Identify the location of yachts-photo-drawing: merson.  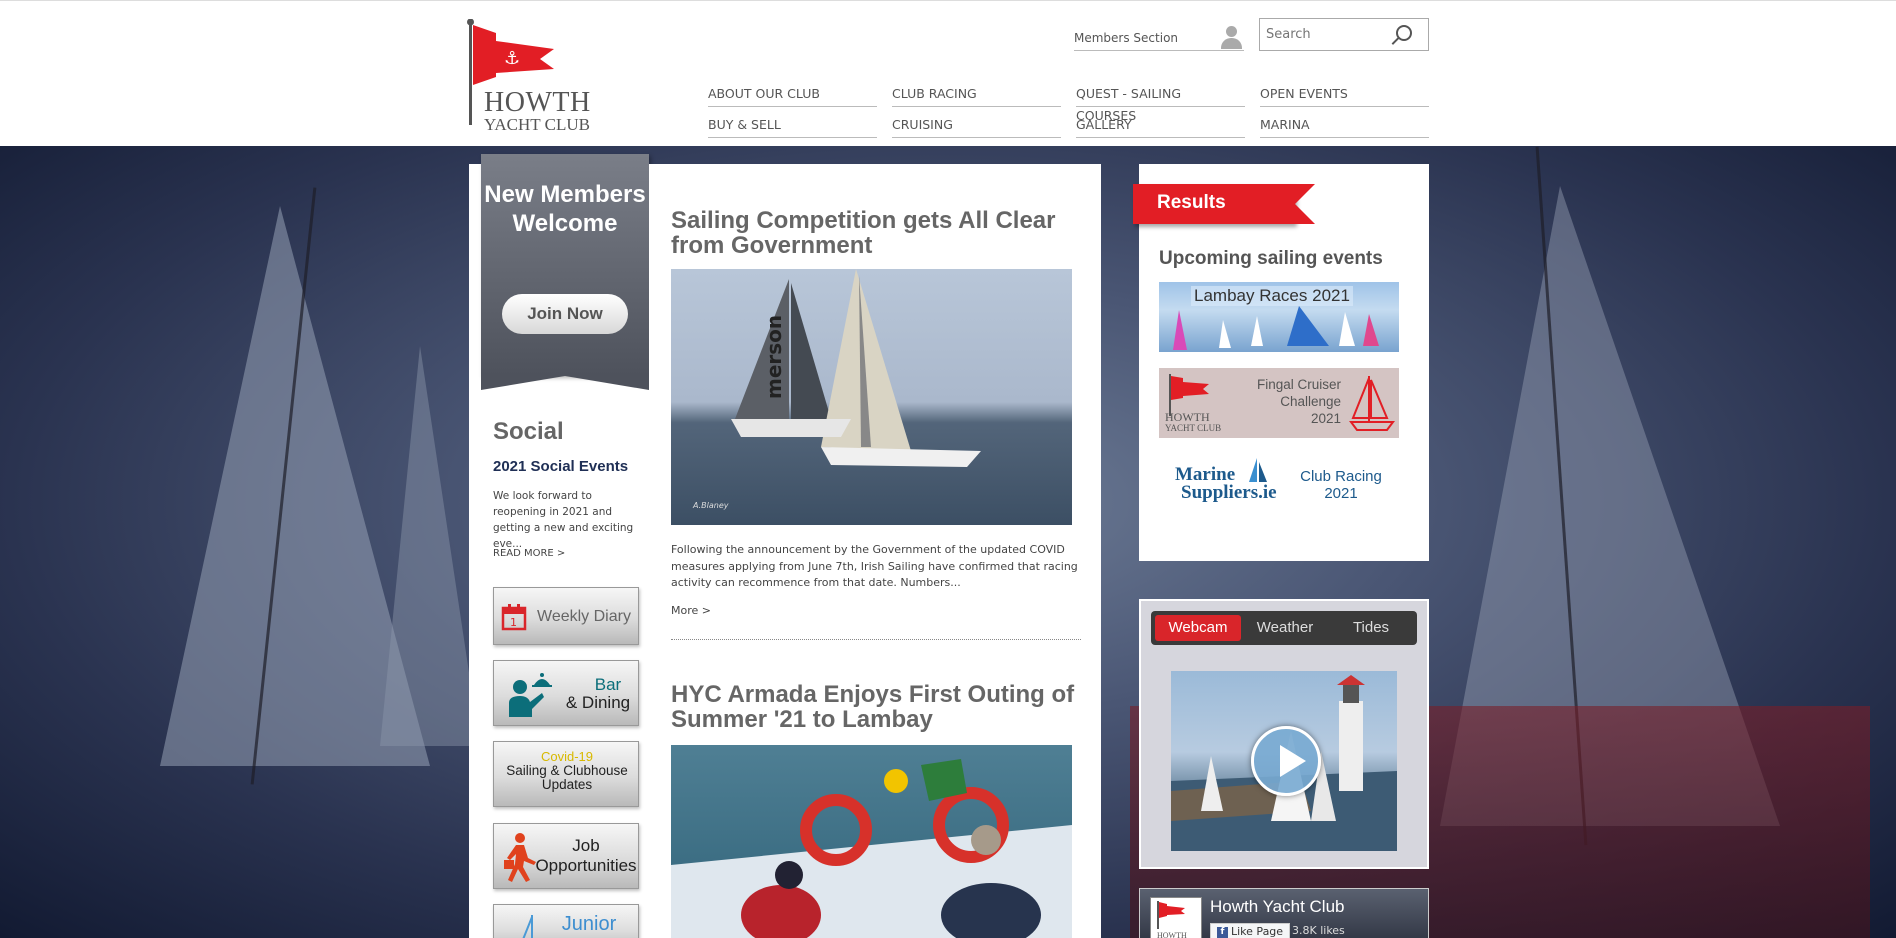
(856, 368).